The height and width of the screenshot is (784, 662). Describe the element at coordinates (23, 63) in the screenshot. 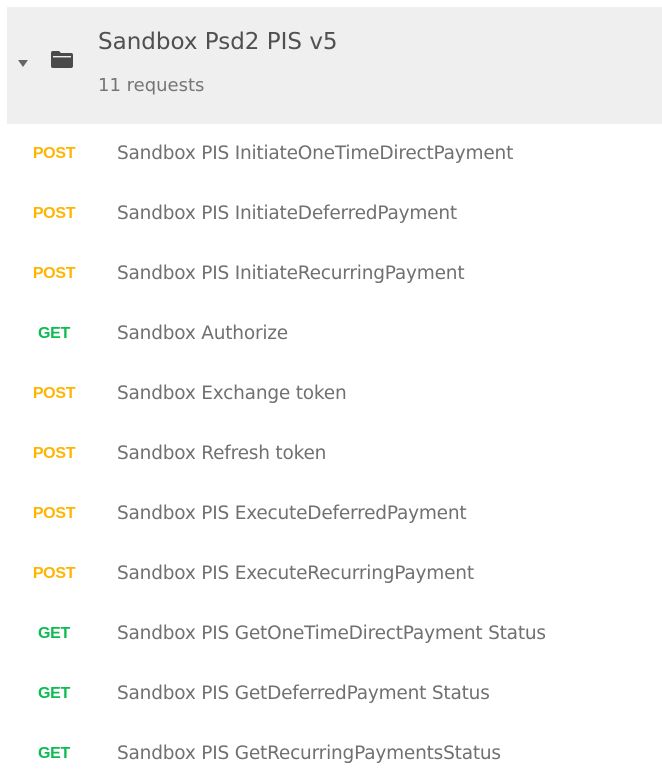

I see `caret-down-icon` at that location.